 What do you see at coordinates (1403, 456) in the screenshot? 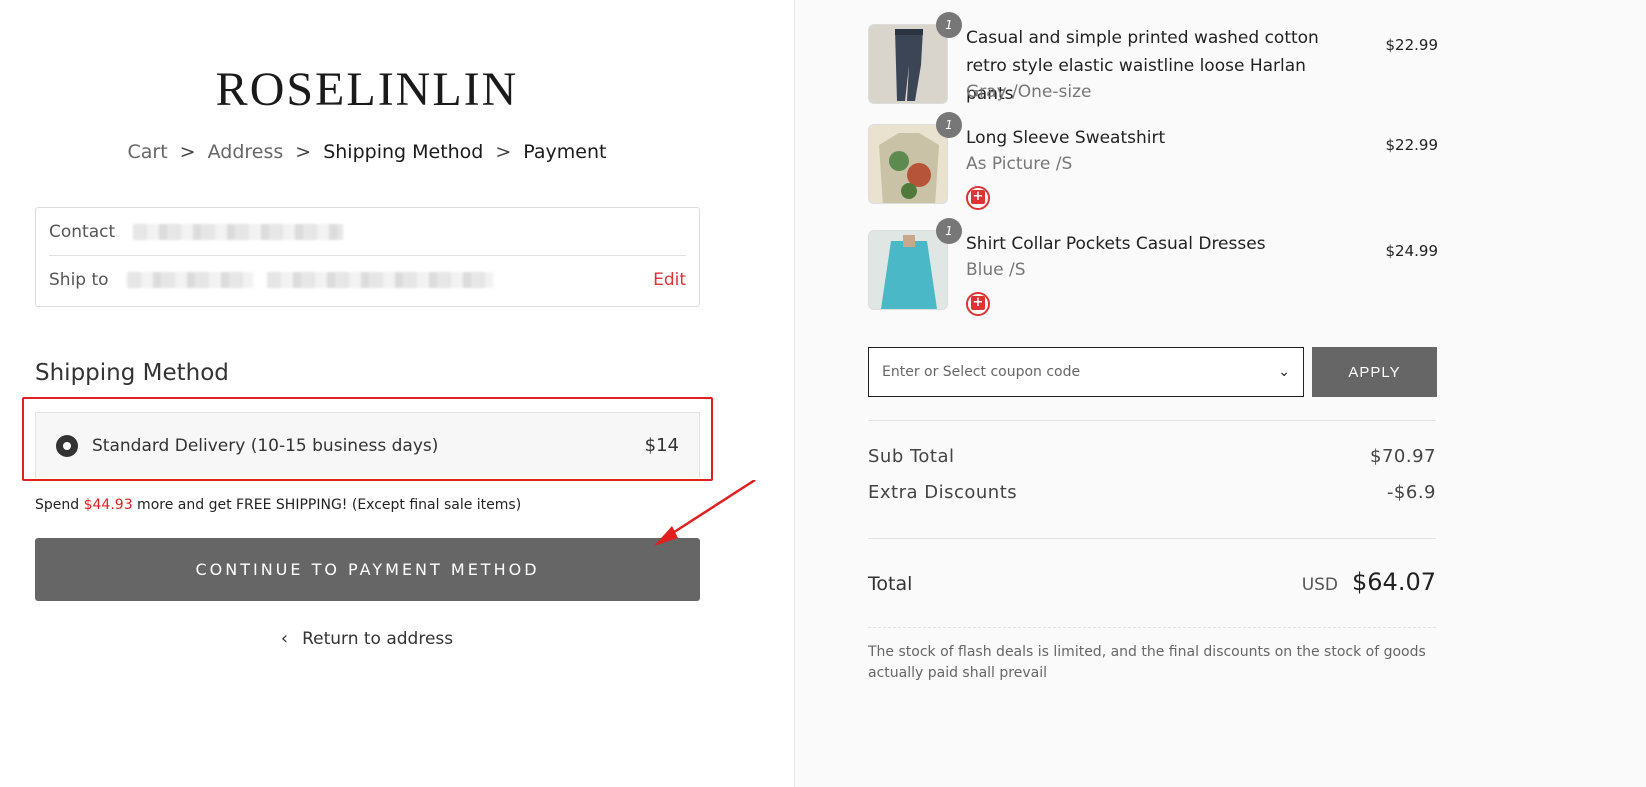
I see `subtotal-value: $70.97` at bounding box center [1403, 456].